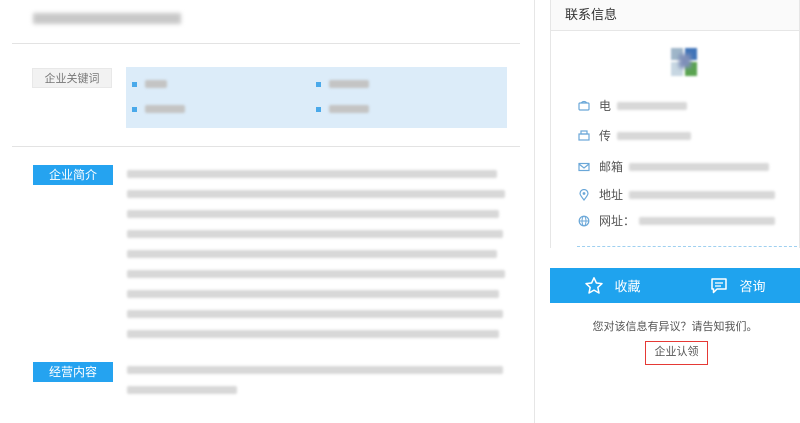 The height and width of the screenshot is (423, 800). I want to click on action-bar: 收藏 咨询, so click(675, 285).